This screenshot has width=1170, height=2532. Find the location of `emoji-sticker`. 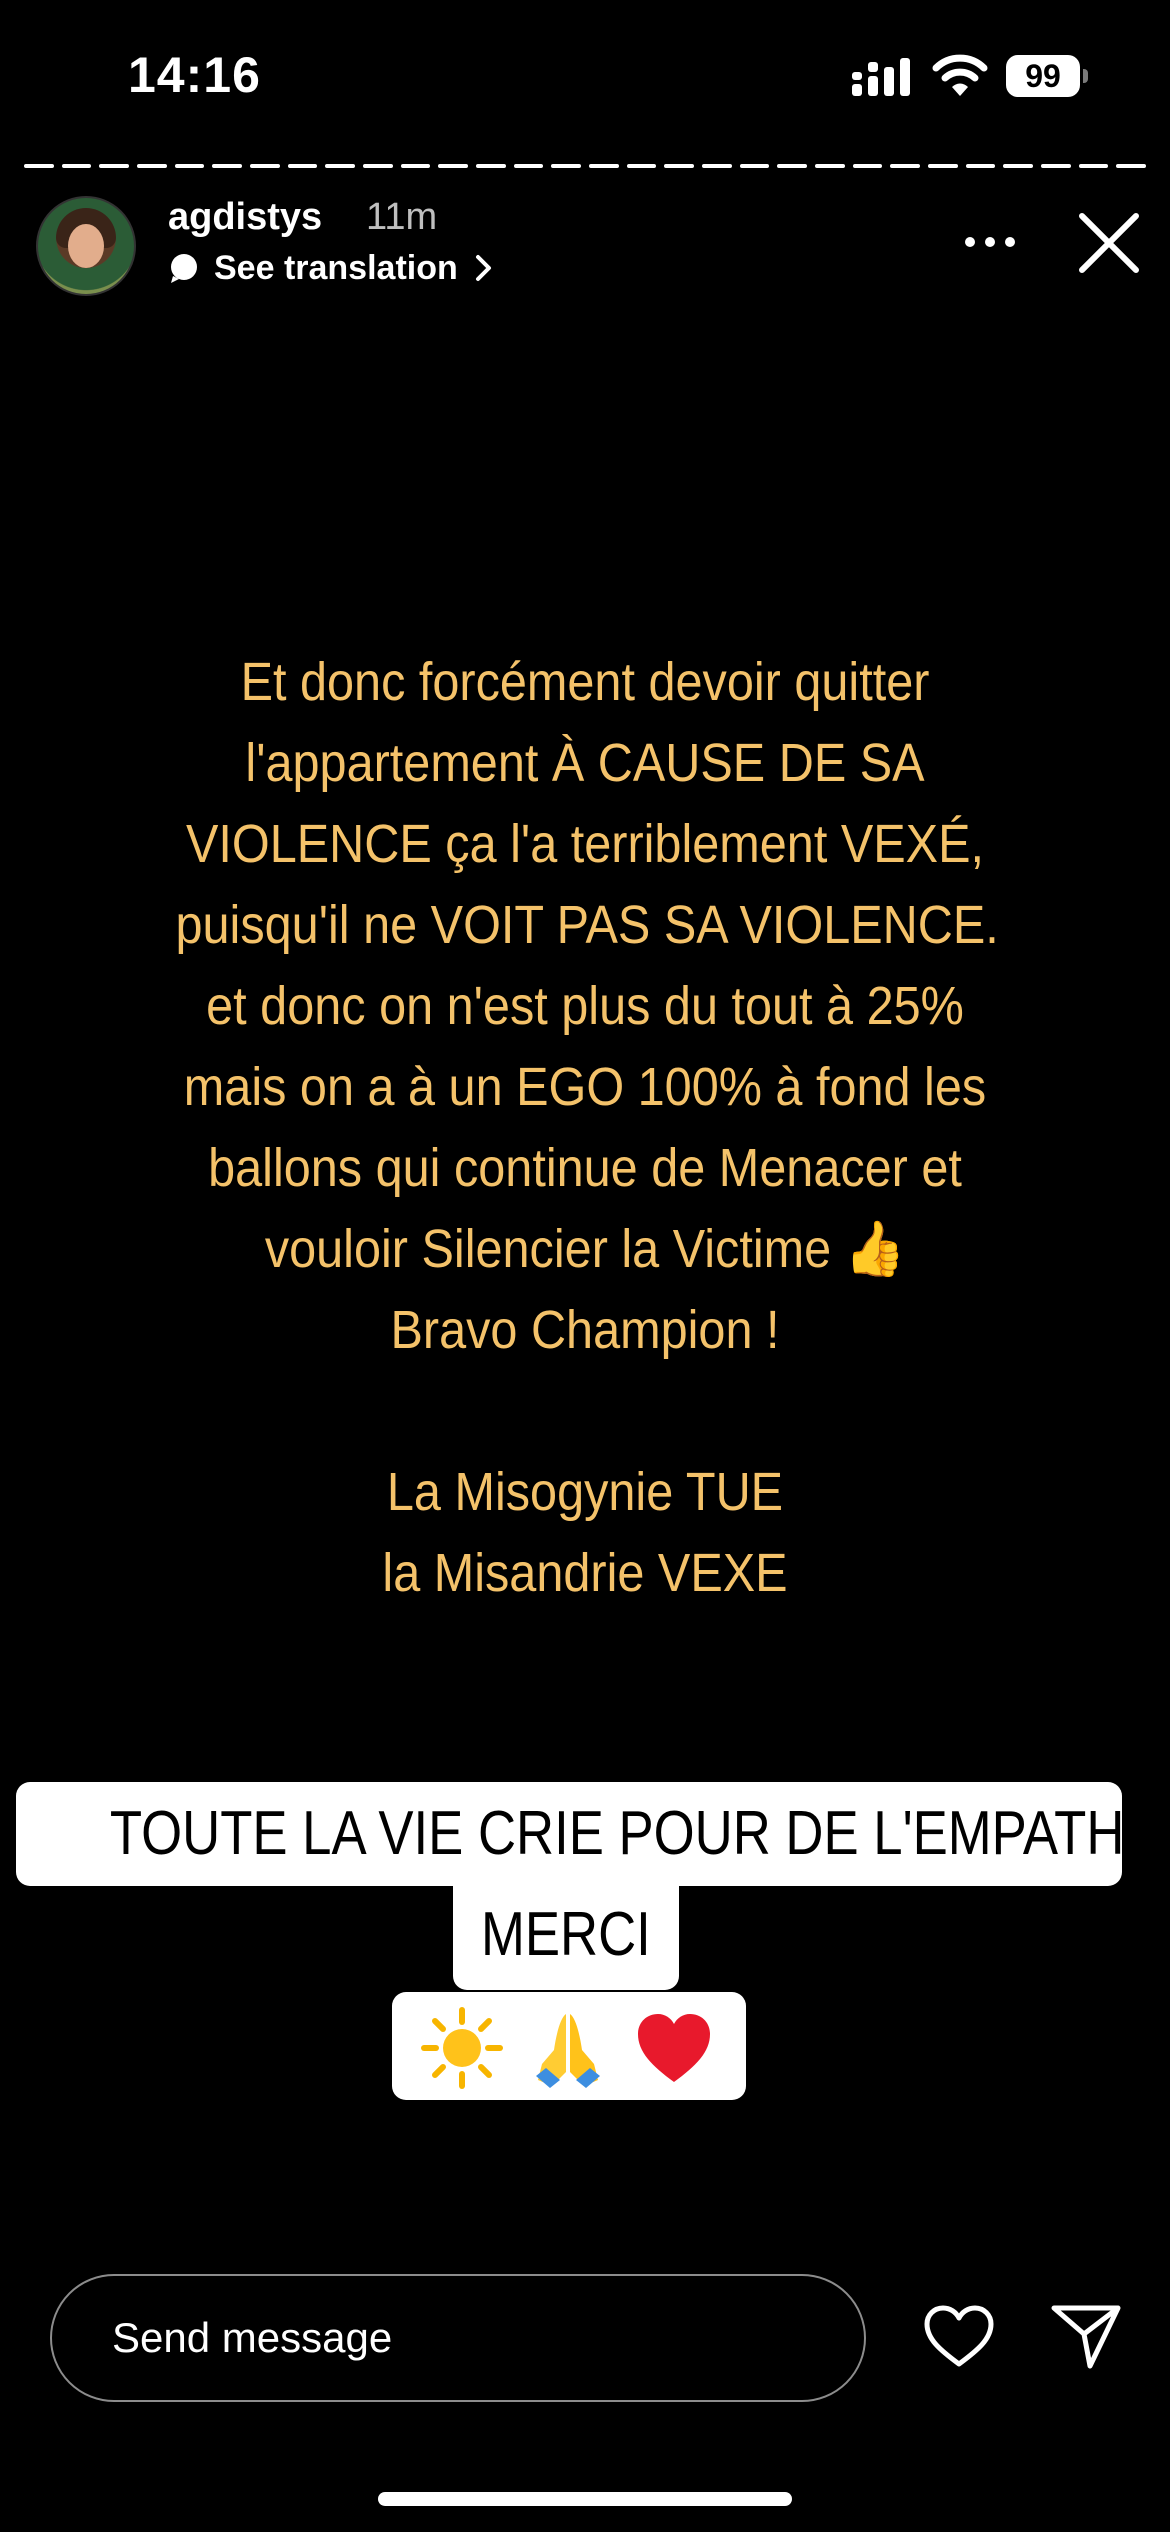

emoji-sticker is located at coordinates (569, 2046).